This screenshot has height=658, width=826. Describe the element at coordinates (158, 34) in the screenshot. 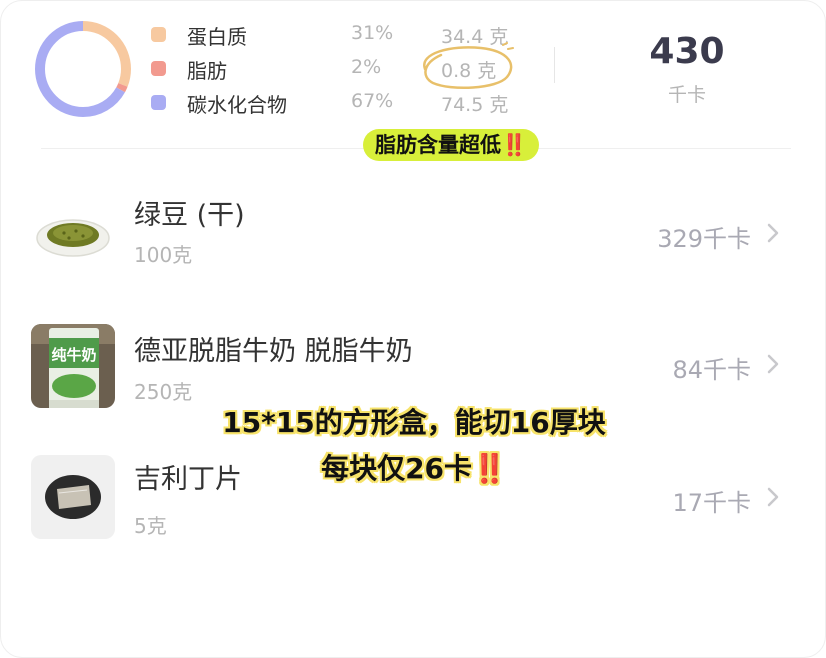

I see `protein-color-dot` at that location.